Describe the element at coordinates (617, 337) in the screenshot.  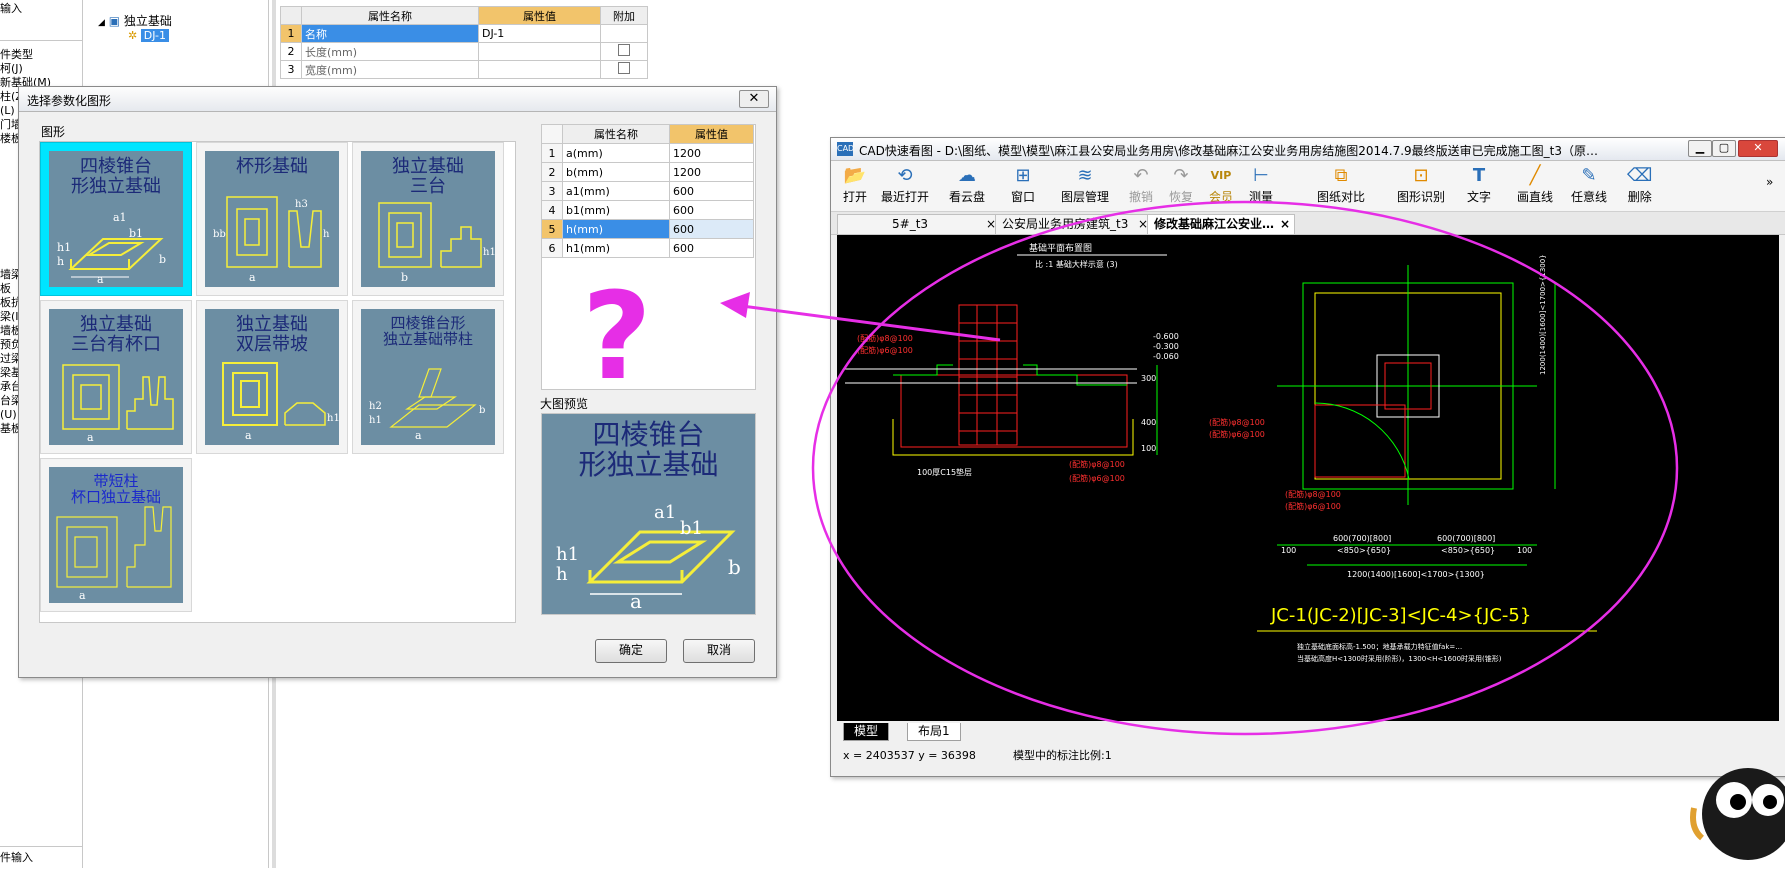
I see `question-mark: ?` at that location.